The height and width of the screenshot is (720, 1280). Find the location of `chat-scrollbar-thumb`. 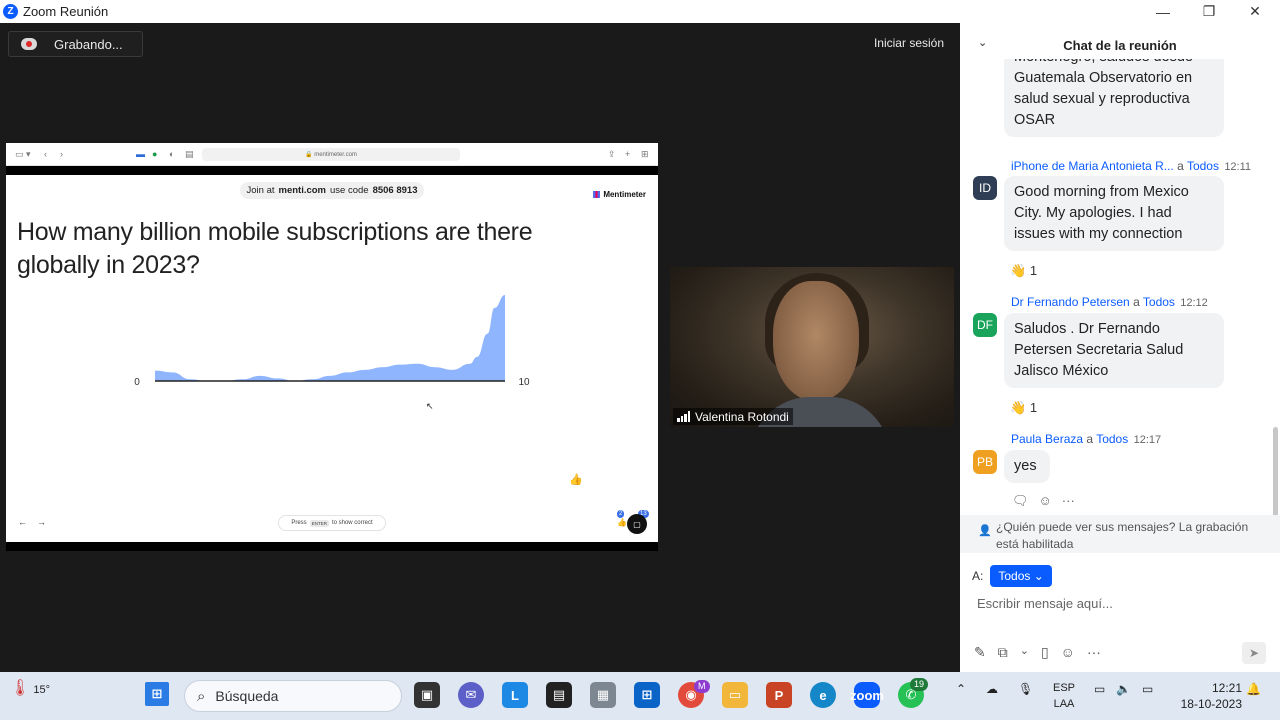

chat-scrollbar-thumb is located at coordinates (1275, 472).